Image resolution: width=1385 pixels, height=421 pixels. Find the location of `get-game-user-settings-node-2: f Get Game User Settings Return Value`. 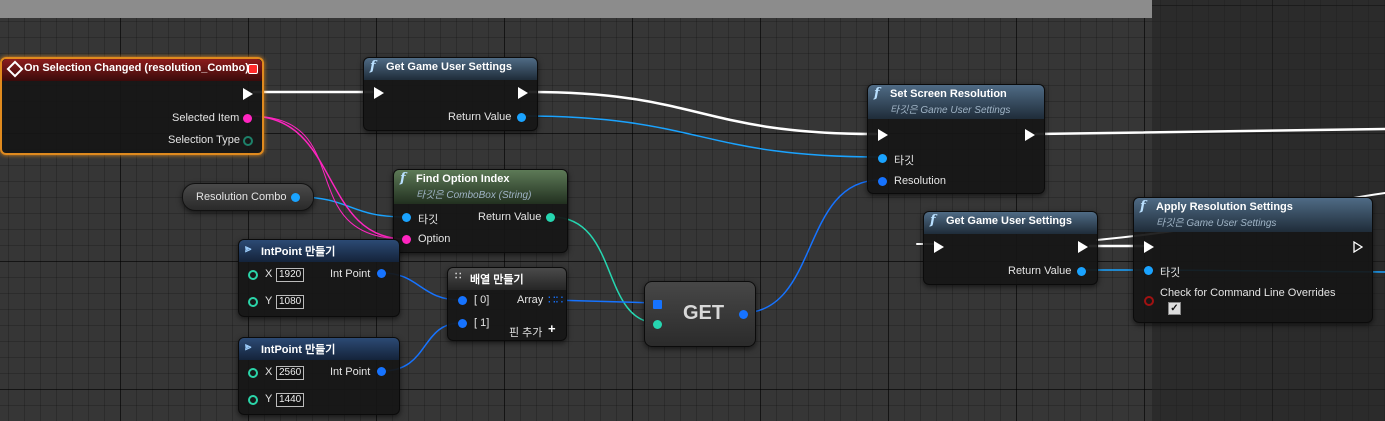

get-game-user-settings-node-2: f Get Game User Settings Return Value is located at coordinates (1010, 248).